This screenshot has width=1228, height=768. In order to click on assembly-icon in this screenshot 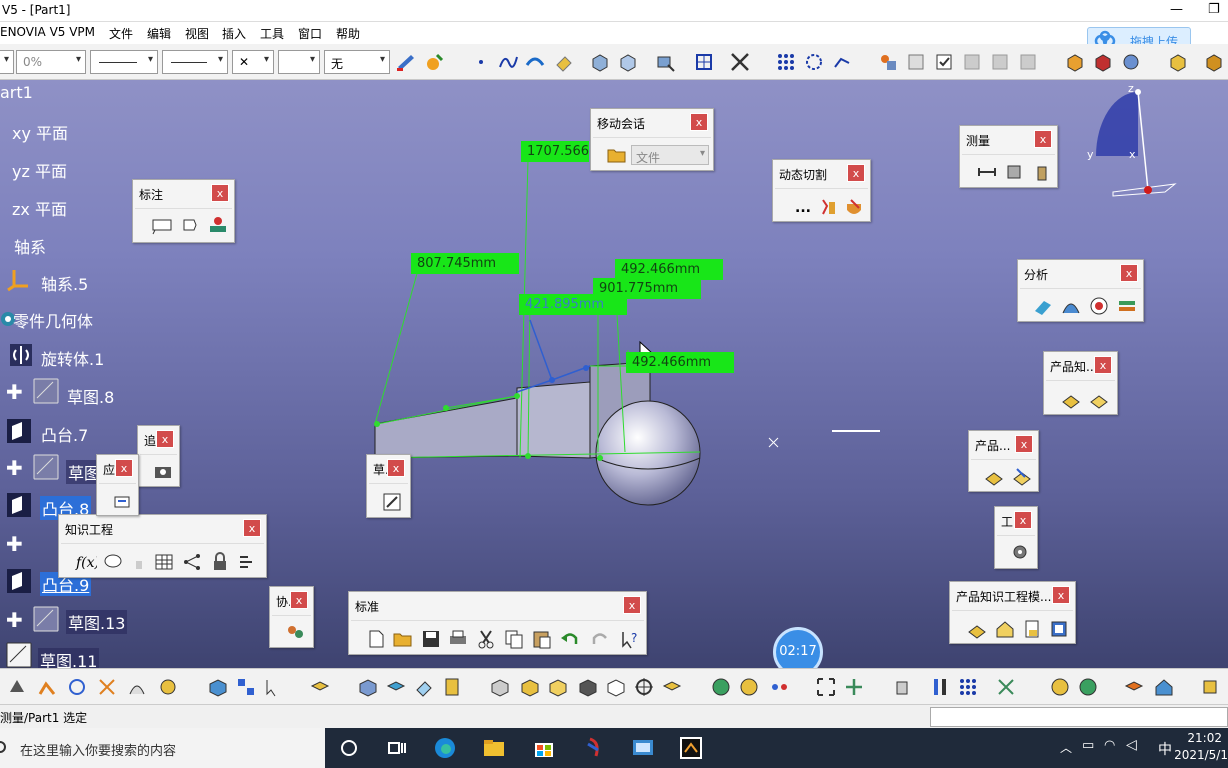, I will do `click(665, 62)`.